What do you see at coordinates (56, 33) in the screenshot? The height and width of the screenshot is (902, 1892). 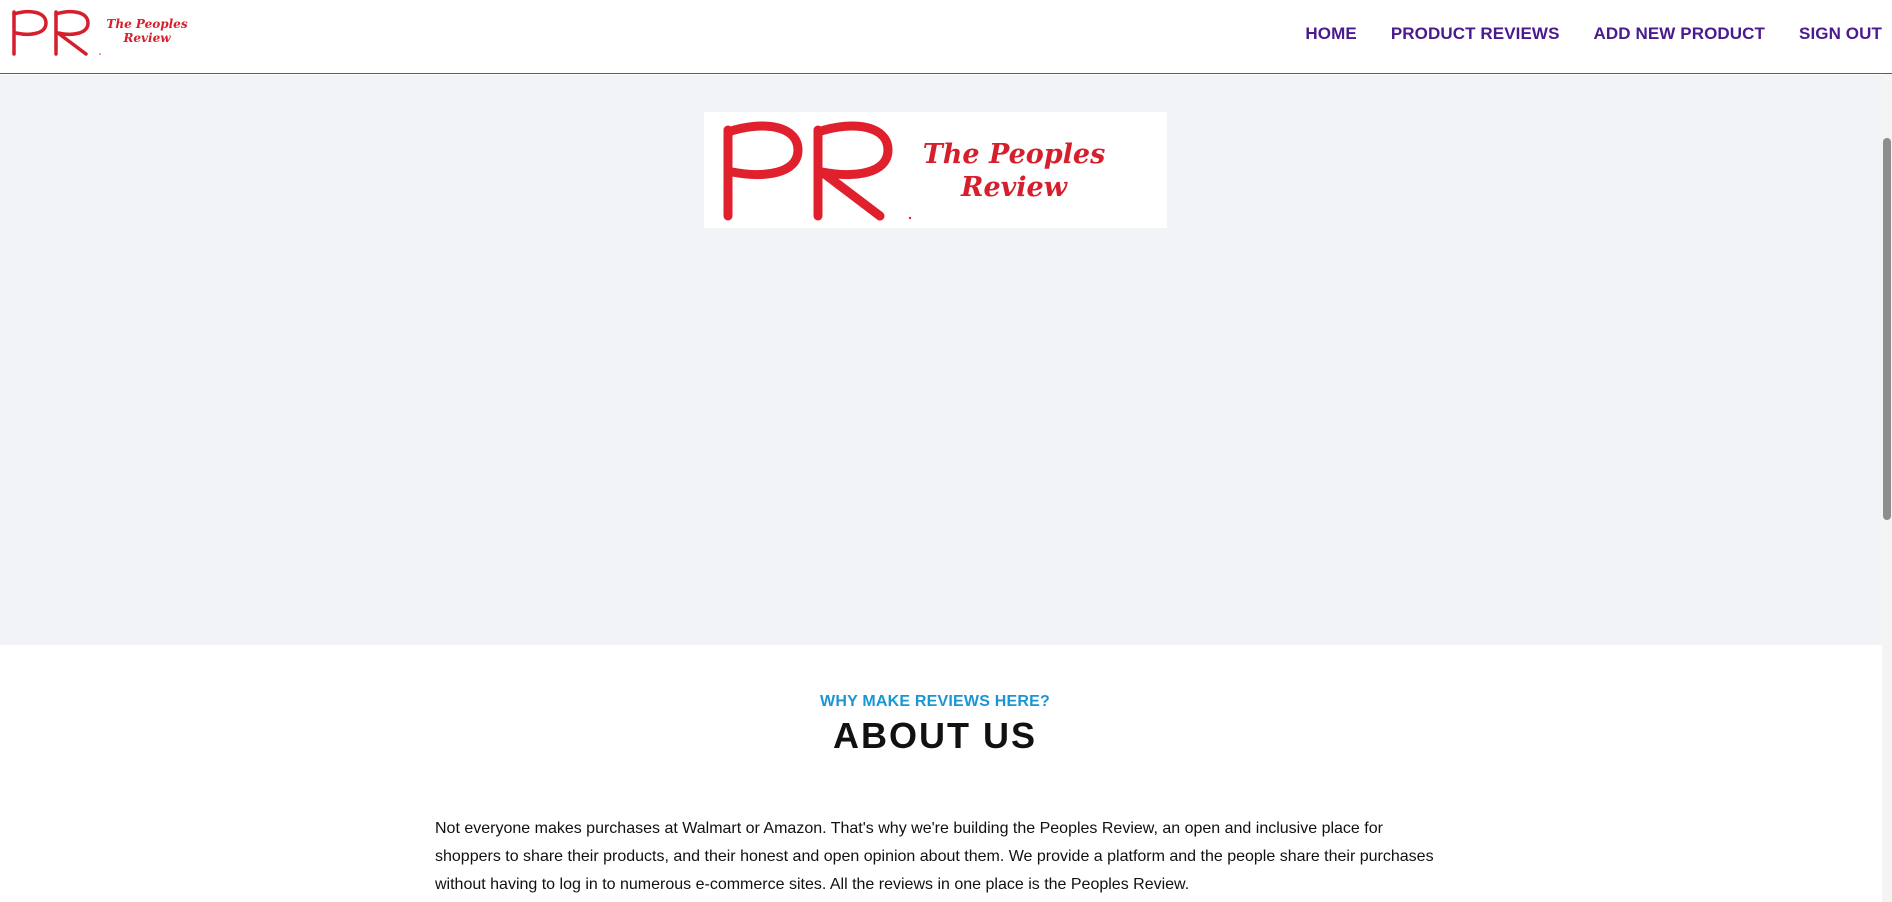 I see `pr-logo-icon` at bounding box center [56, 33].